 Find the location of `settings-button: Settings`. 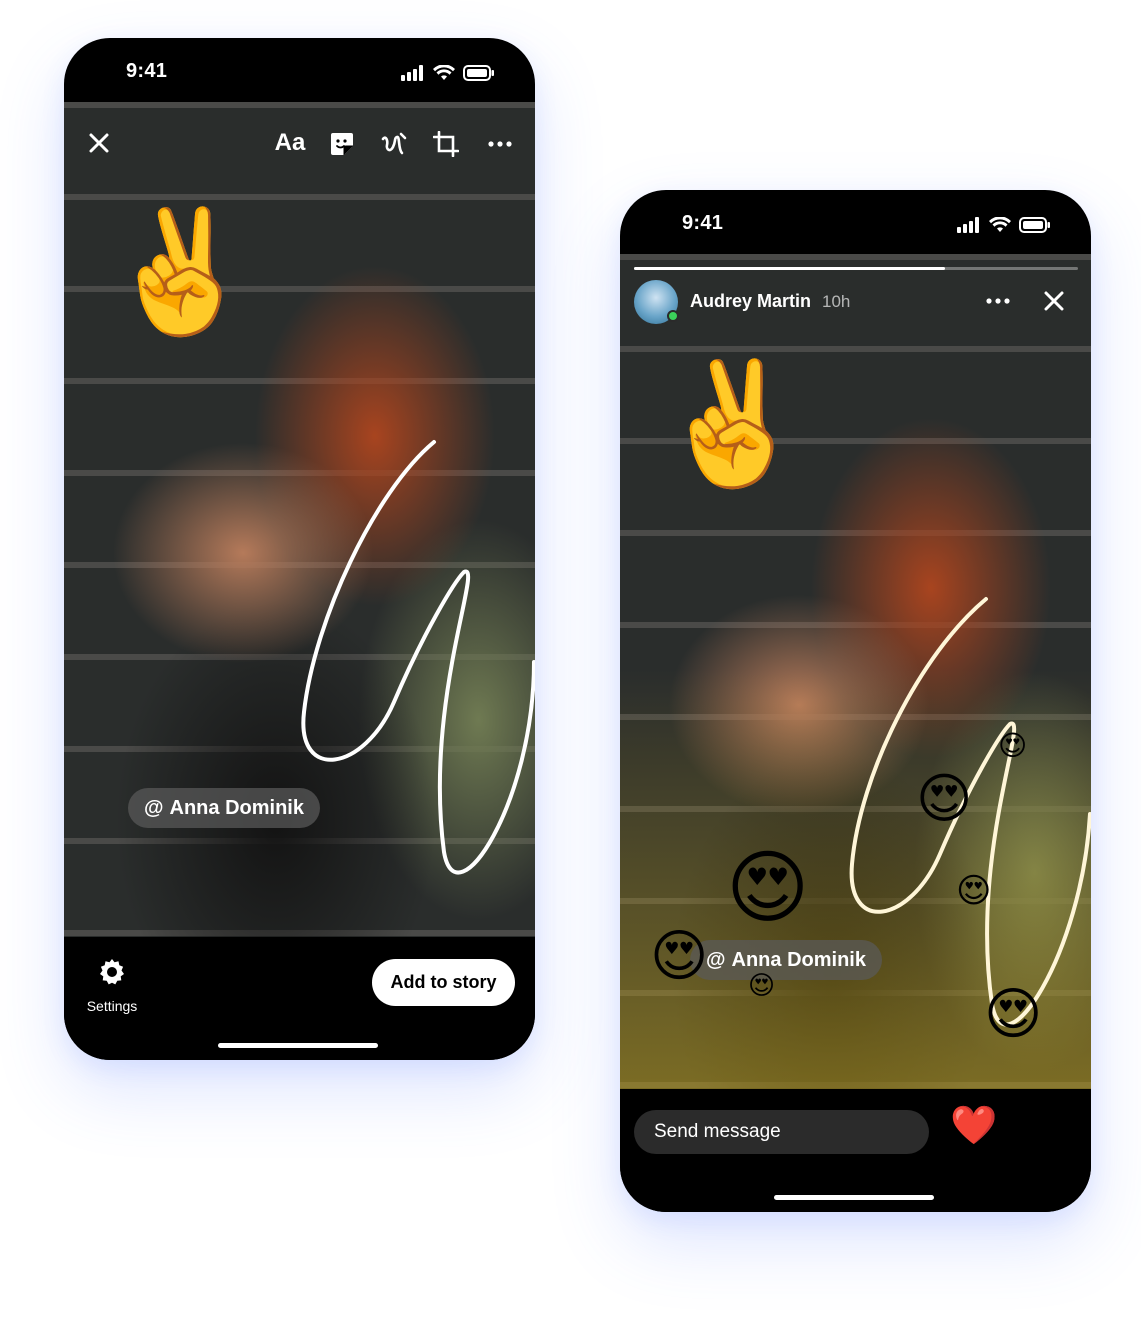

settings-button: Settings is located at coordinates (112, 985).